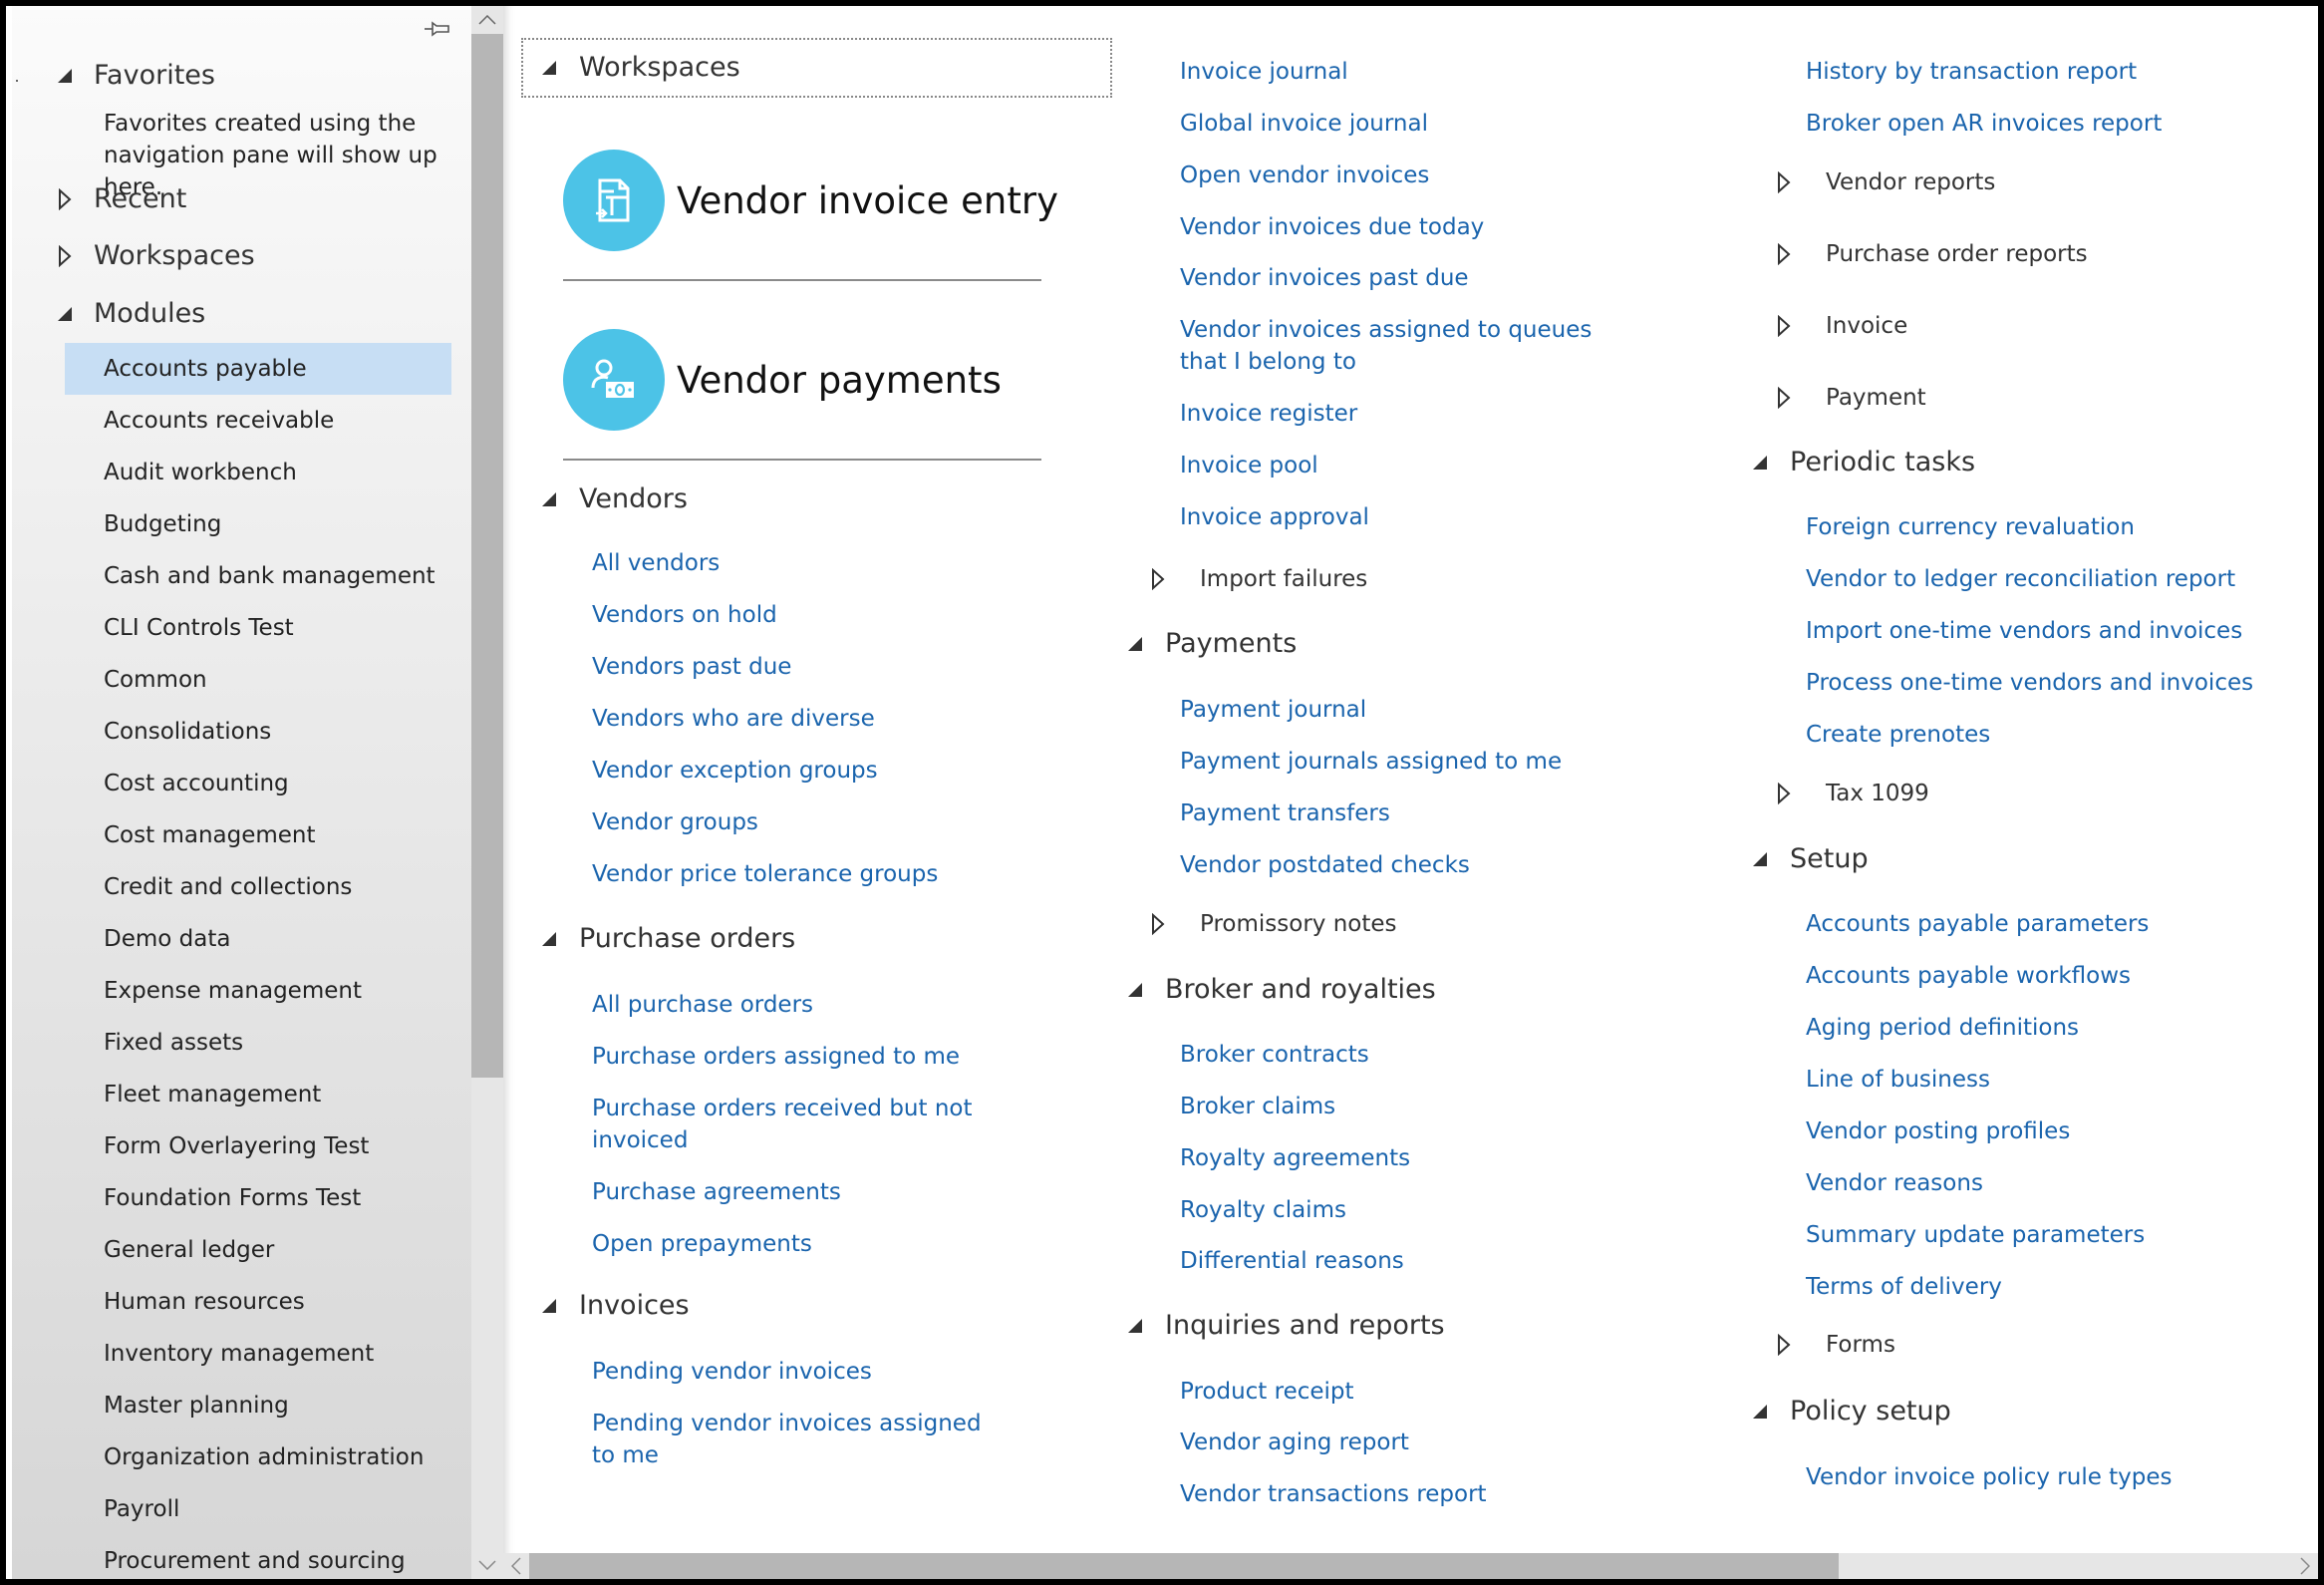  I want to click on nav-module-foundation-forms-test: Foundation Forms Test, so click(258, 1198).